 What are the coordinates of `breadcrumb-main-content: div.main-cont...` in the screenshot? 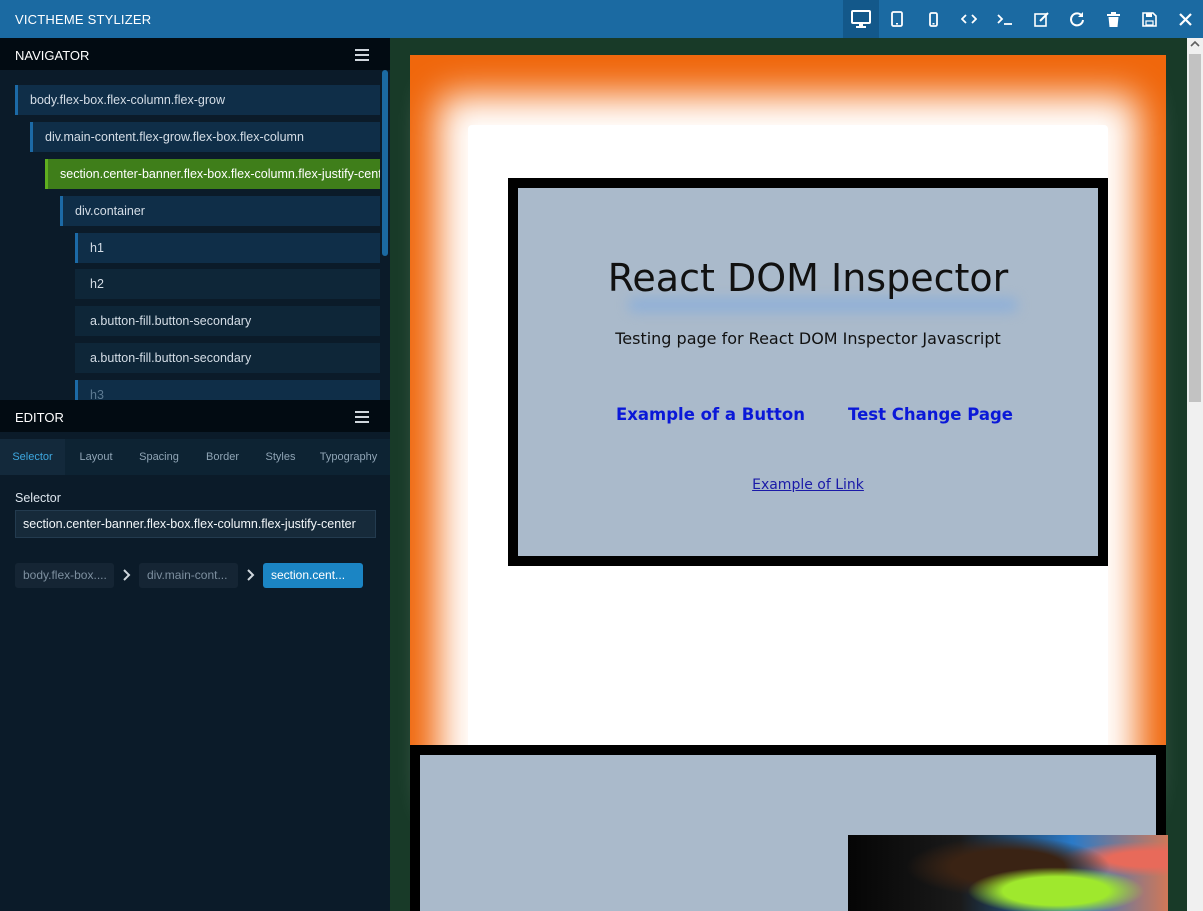 It's located at (188, 575).